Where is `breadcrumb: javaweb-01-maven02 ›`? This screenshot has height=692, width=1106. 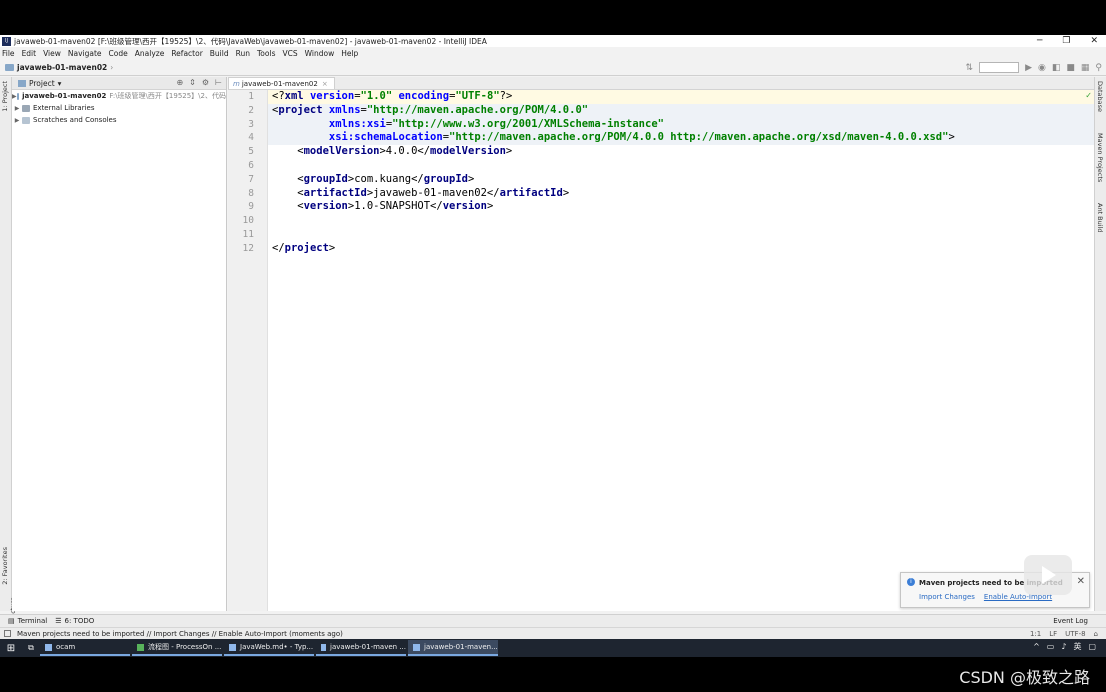 breadcrumb: javaweb-01-maven02 › is located at coordinates (56, 67).